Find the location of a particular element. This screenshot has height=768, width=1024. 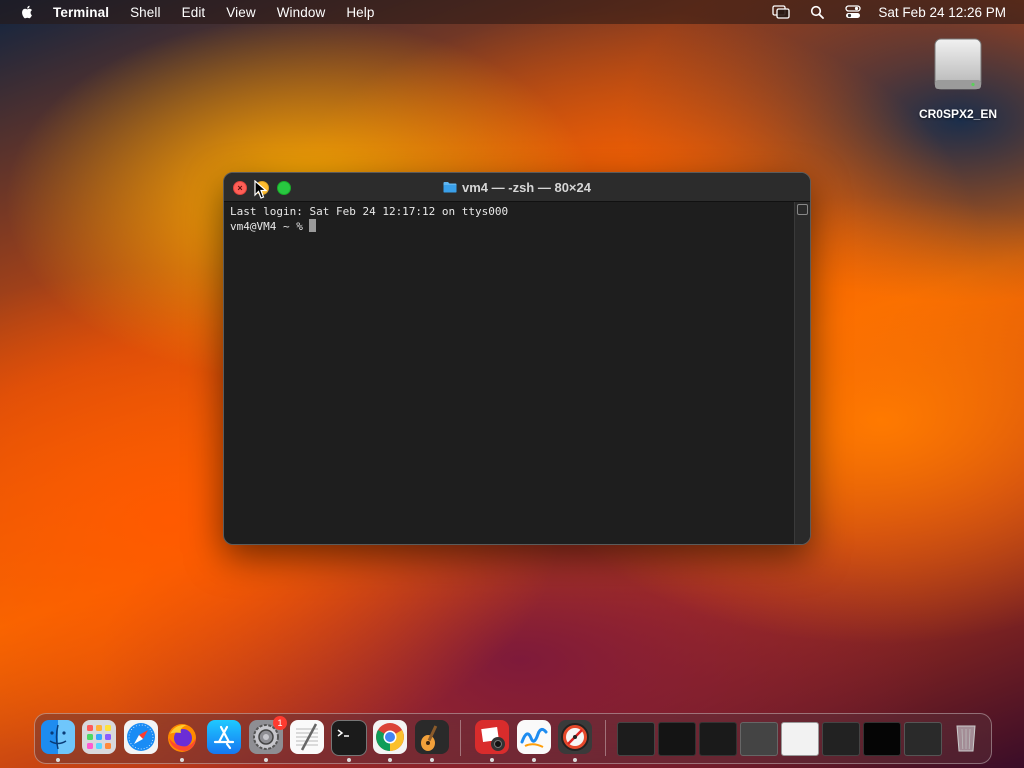

window-titlebar: × vm4 — -zsh — 80×24 is located at coordinates (517, 187).